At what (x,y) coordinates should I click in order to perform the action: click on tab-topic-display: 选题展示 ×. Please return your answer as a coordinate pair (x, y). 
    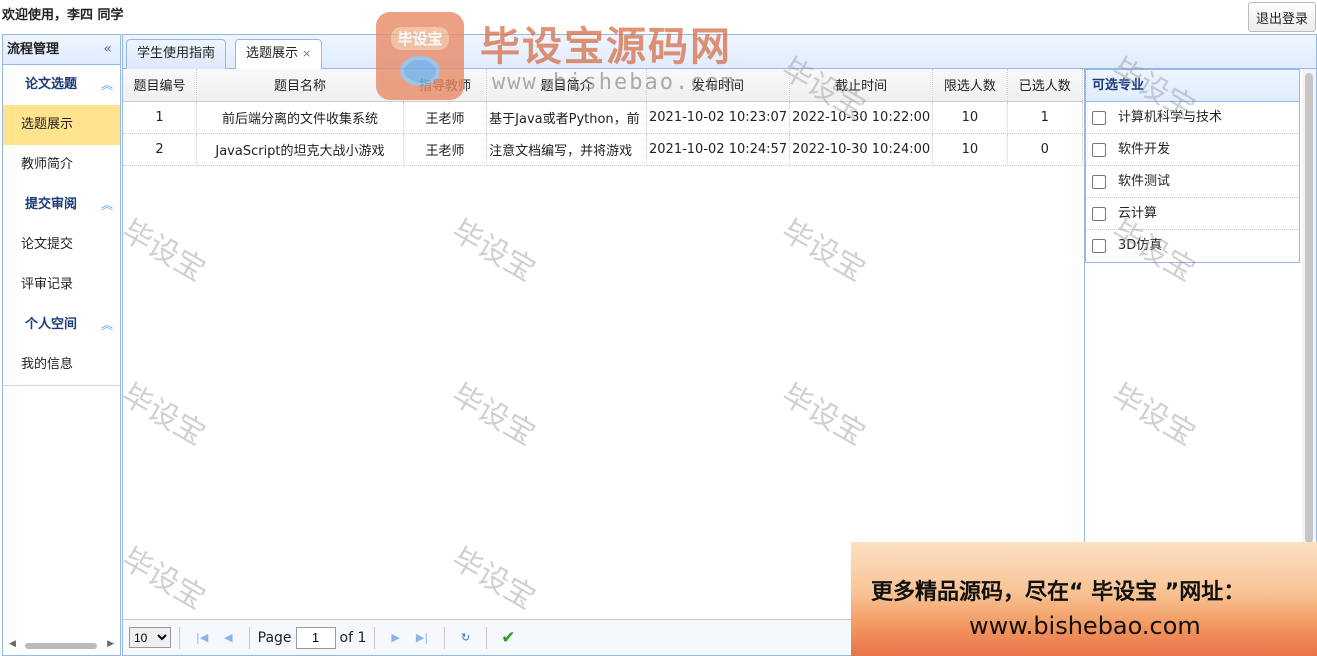
    Looking at the image, I should click on (279, 54).